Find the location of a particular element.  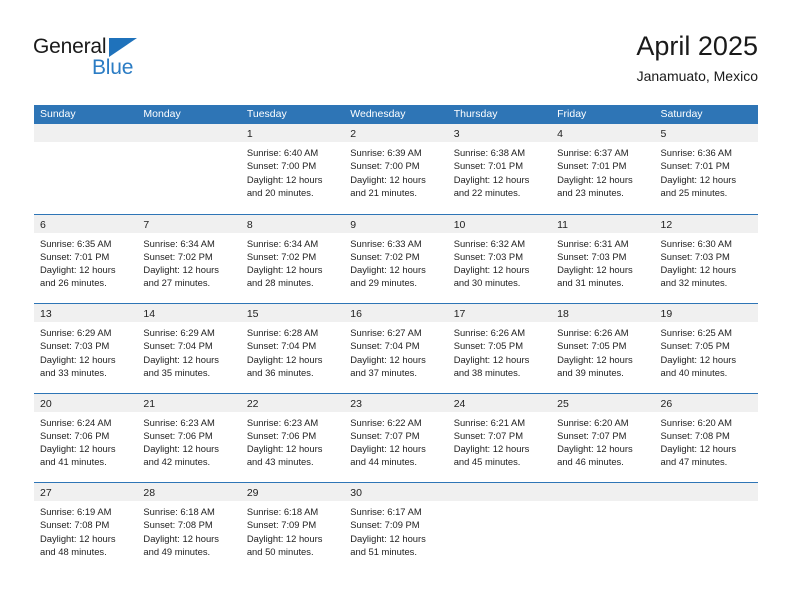

day-number-band: 30 is located at coordinates (396, 492).